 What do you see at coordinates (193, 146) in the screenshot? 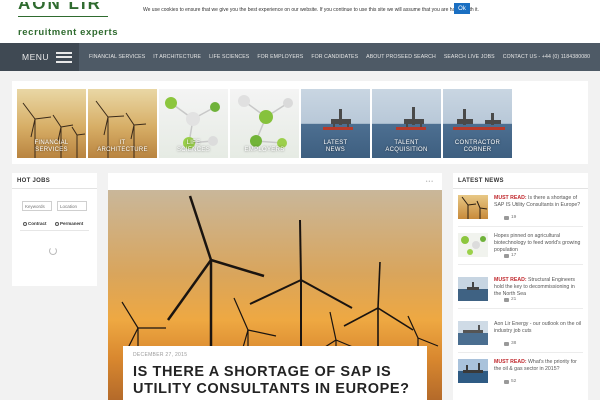
I see `tile-label: LIFE SCIENCES` at bounding box center [193, 146].